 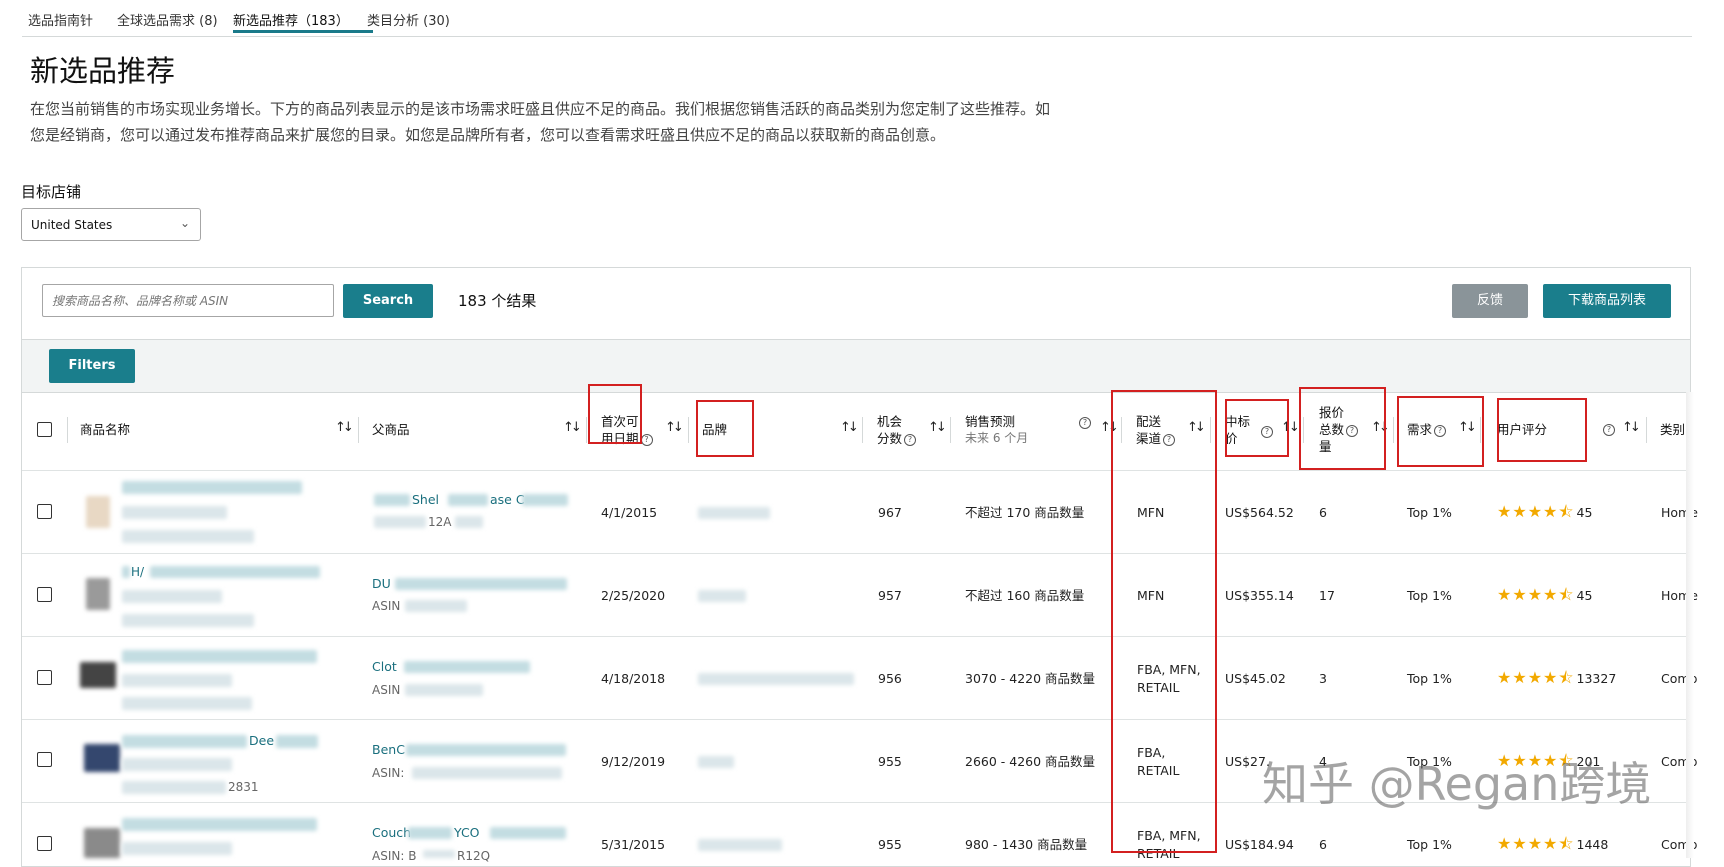 What do you see at coordinates (105, 429) in the screenshot?
I see `column-header-product-name: 商品名称` at bounding box center [105, 429].